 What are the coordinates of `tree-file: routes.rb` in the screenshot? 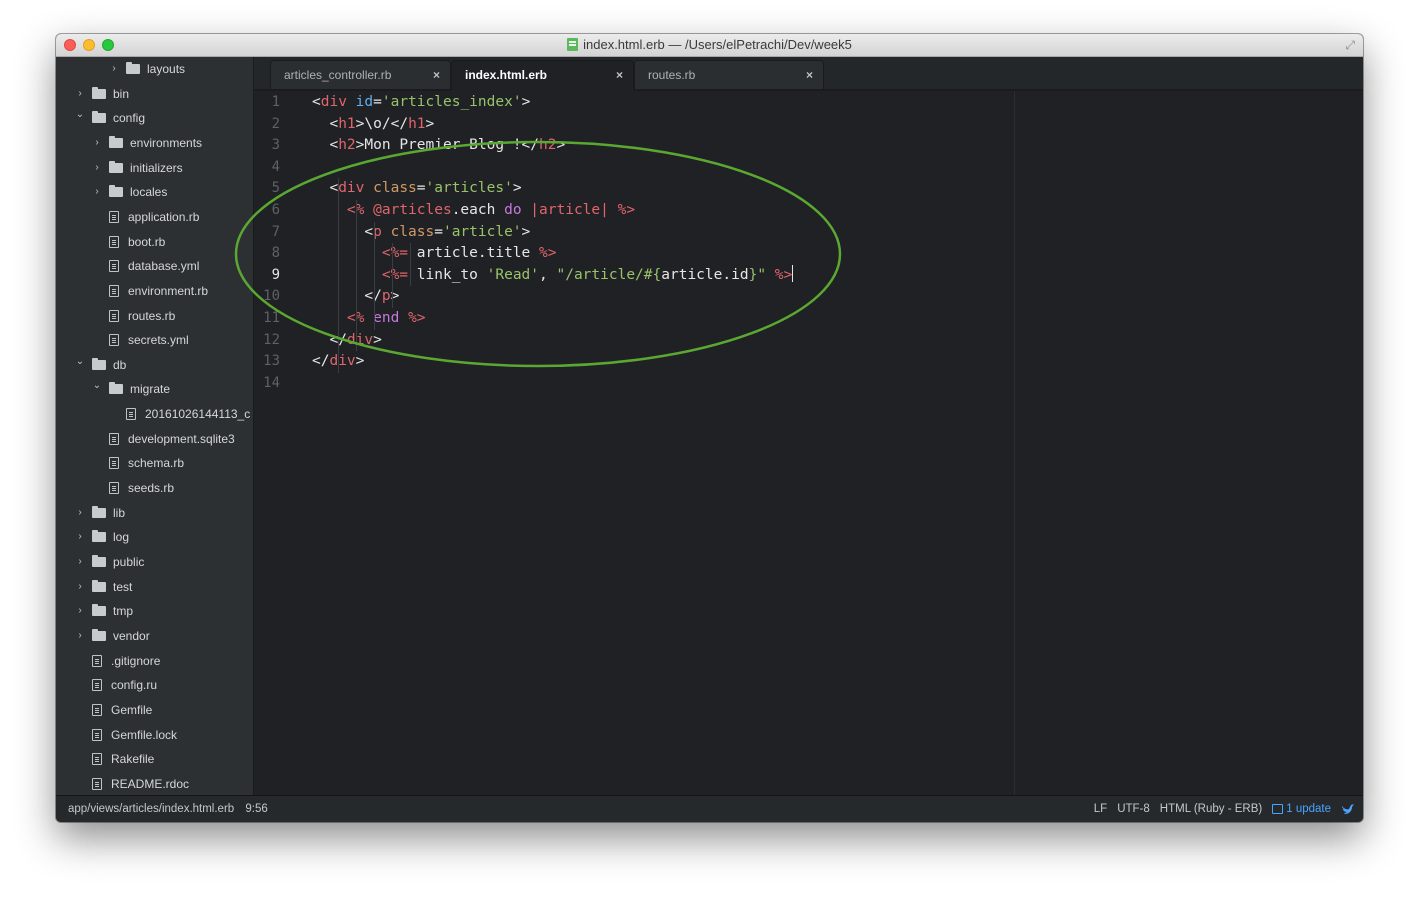 It's located at (133, 316).